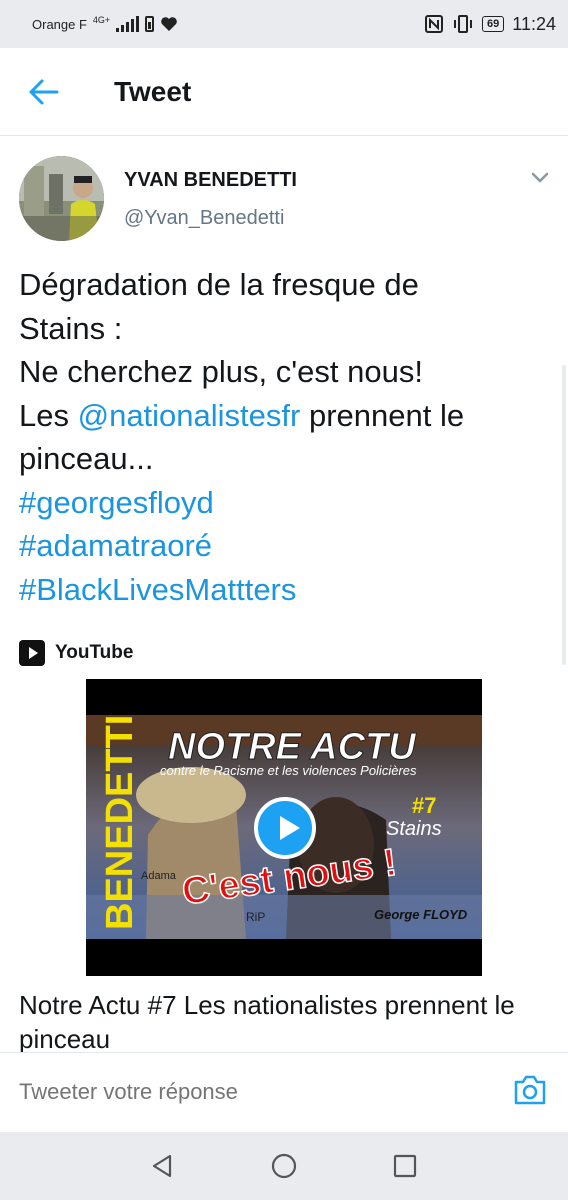  I want to click on card-source-label: YouTube, so click(94, 652).